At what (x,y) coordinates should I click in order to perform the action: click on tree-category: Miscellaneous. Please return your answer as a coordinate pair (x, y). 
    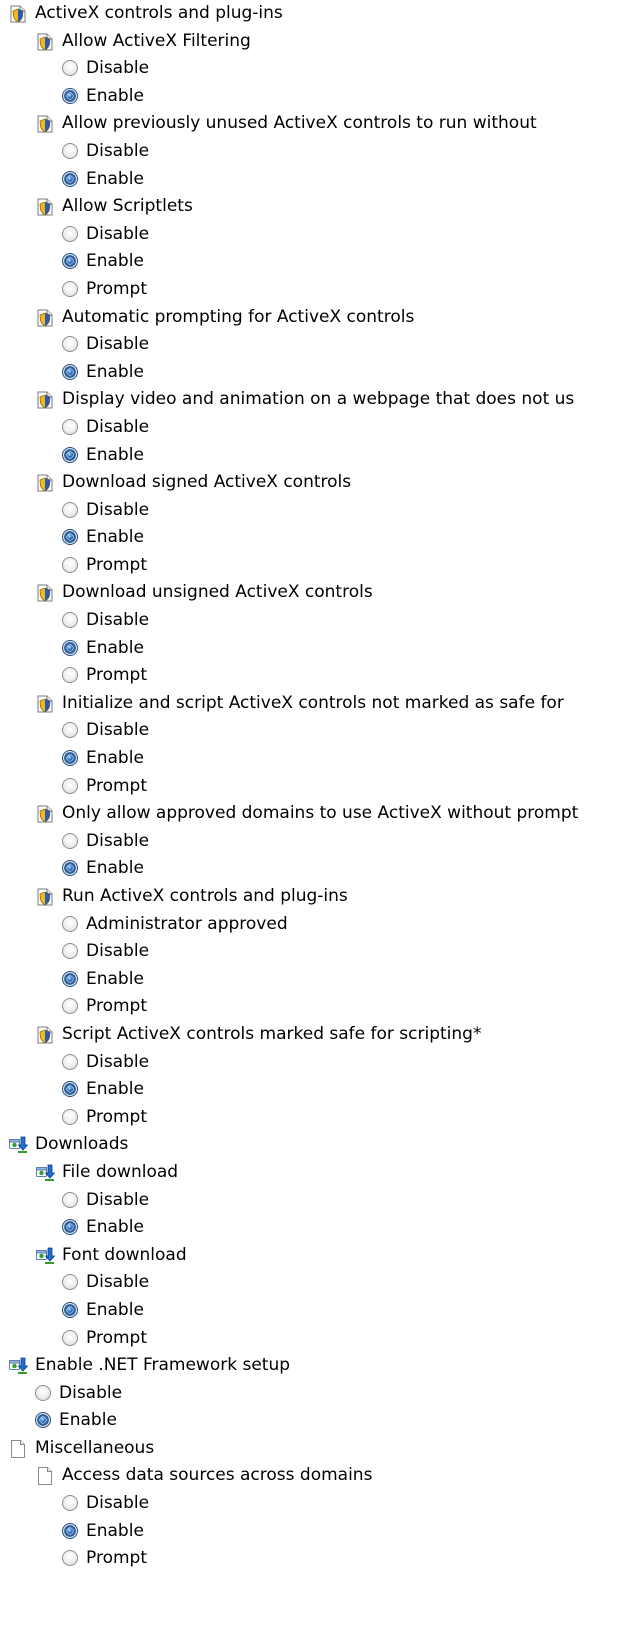
    Looking at the image, I should click on (312, 1449).